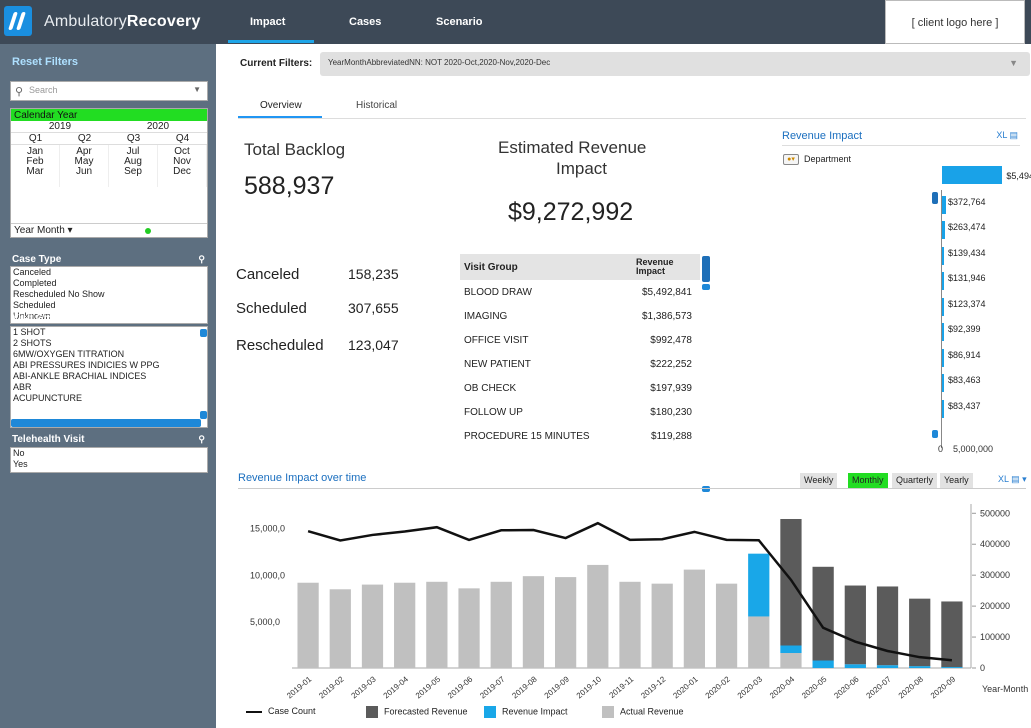 The width and height of the screenshot is (1031, 728). What do you see at coordinates (580, 340) in the screenshot?
I see `table-row: OFFICE VISIT $992,478` at bounding box center [580, 340].